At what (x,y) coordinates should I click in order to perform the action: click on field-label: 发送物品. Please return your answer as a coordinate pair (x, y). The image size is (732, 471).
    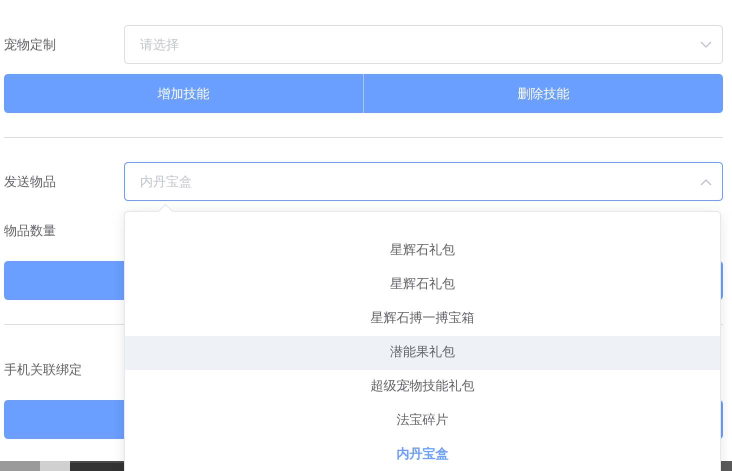
    Looking at the image, I should click on (30, 182).